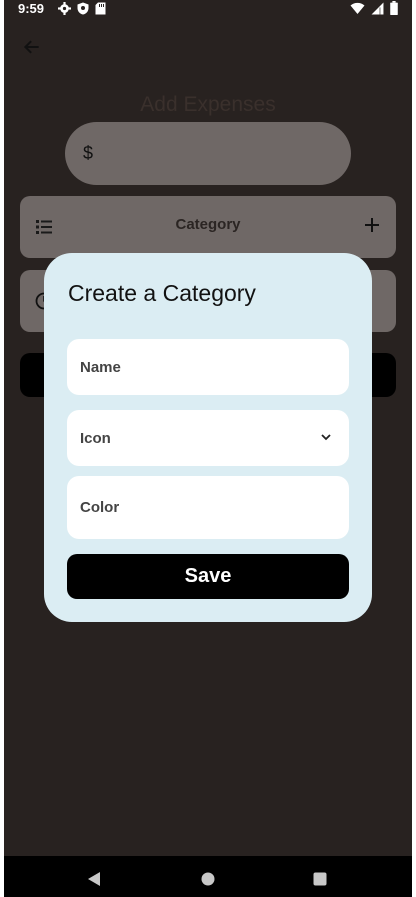 The image size is (416, 897). I want to click on plus-icon, so click(372, 225).